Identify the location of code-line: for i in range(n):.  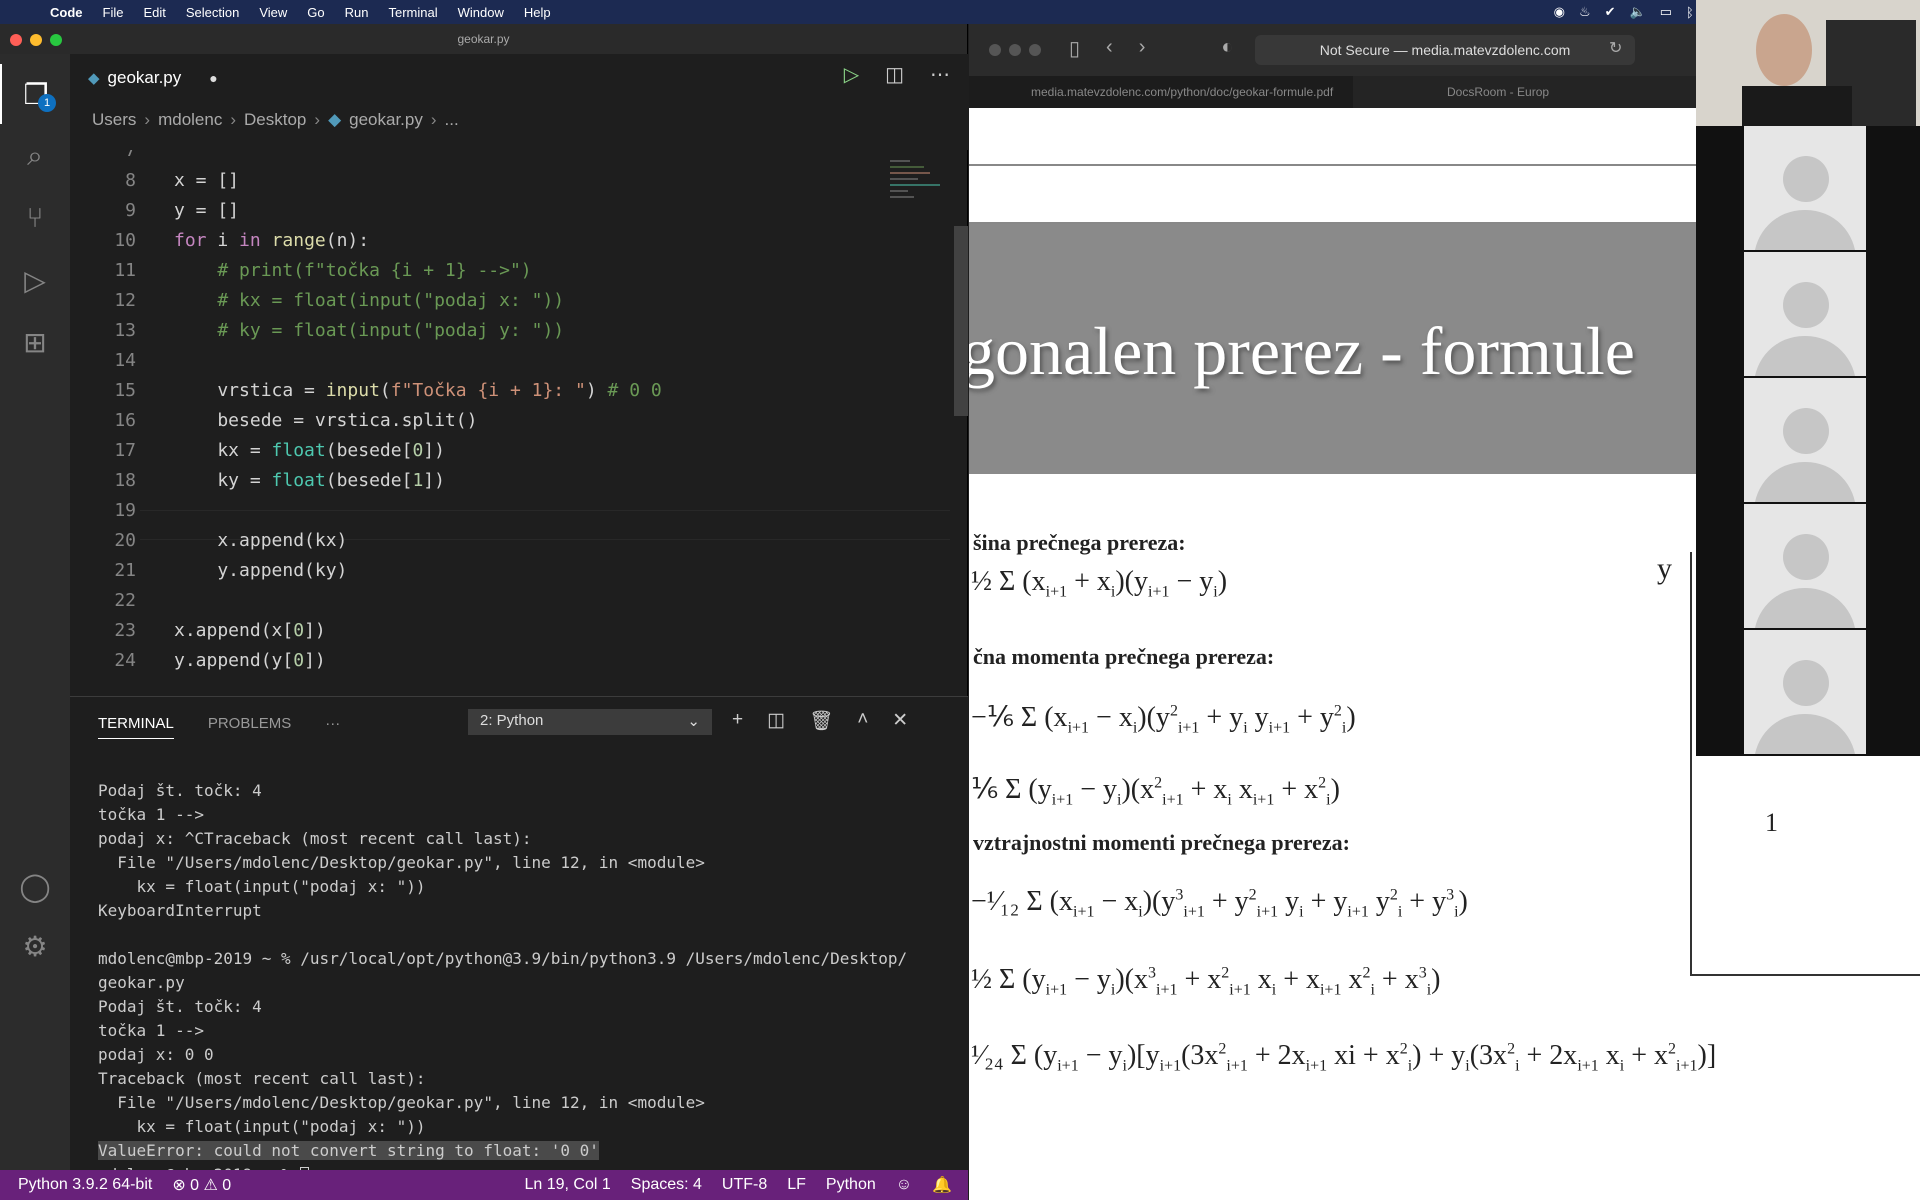
(271, 241).